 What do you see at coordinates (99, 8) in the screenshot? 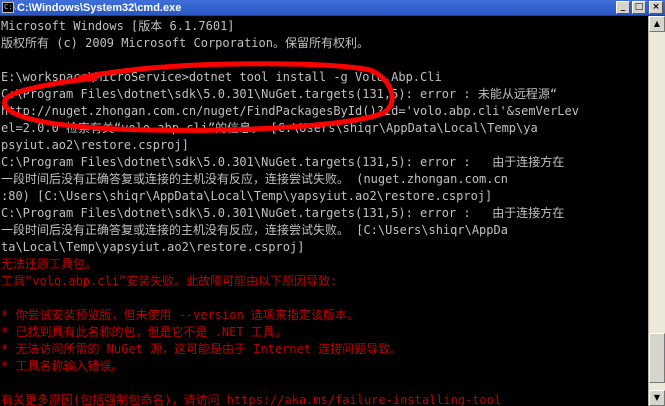
I see `window-title: C:\Windows\System32\cmd.exe` at bounding box center [99, 8].